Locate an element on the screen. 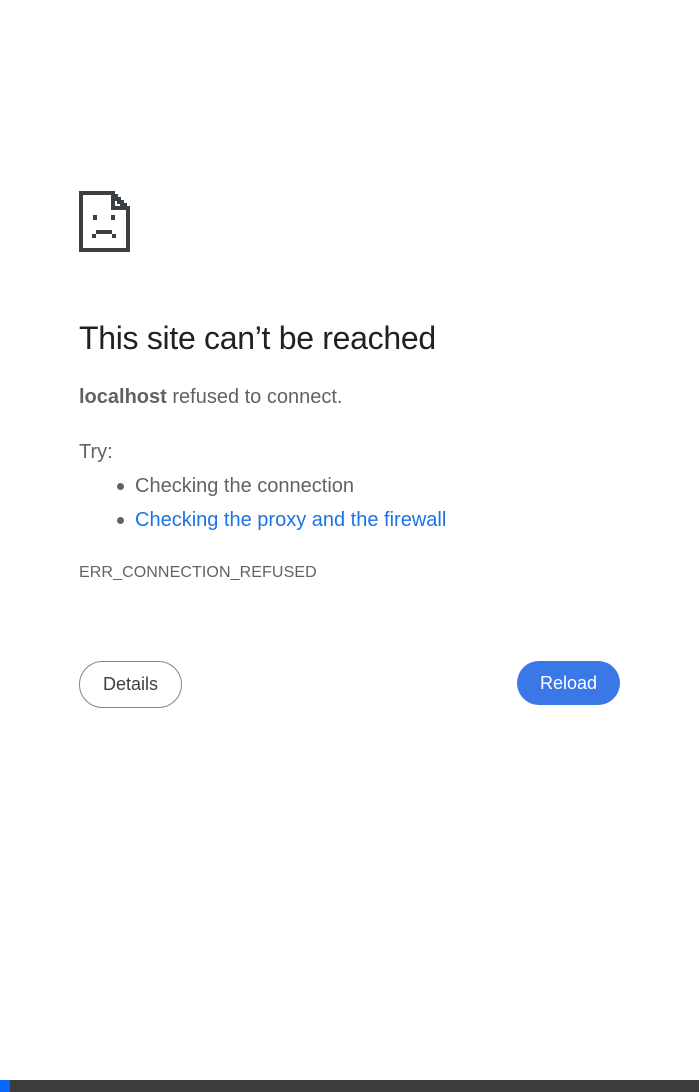 This screenshot has width=699, height=1092. error-icon-wrapper is located at coordinates (105, 221).